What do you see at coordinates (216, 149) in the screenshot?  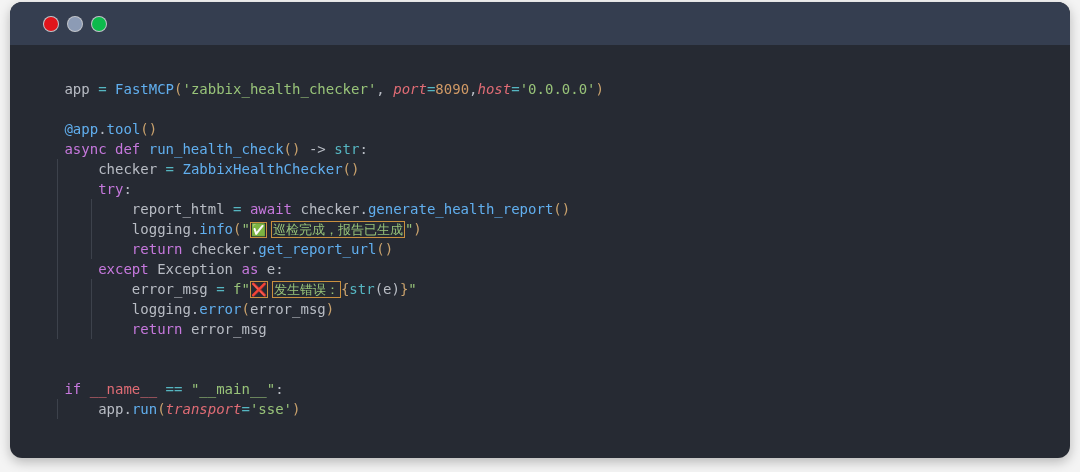 I see `code-line: async def run_health_check() -> str:` at bounding box center [216, 149].